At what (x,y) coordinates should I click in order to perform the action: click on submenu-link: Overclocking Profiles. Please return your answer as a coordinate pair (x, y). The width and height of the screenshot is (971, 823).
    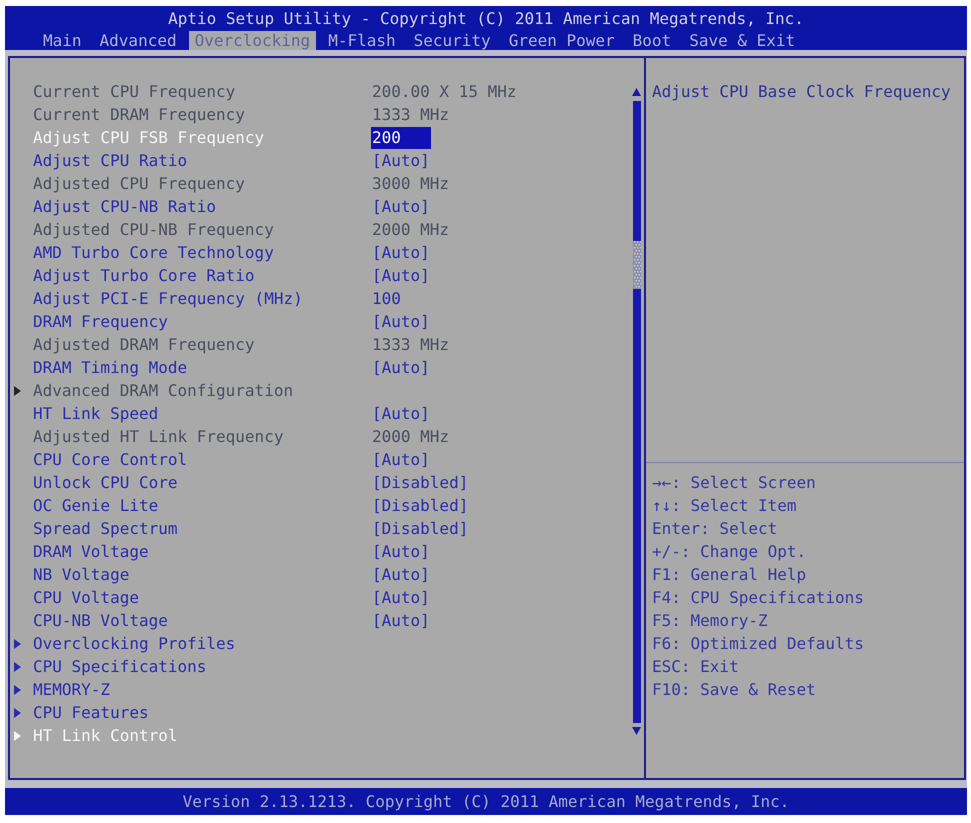
    Looking at the image, I should click on (134, 644).